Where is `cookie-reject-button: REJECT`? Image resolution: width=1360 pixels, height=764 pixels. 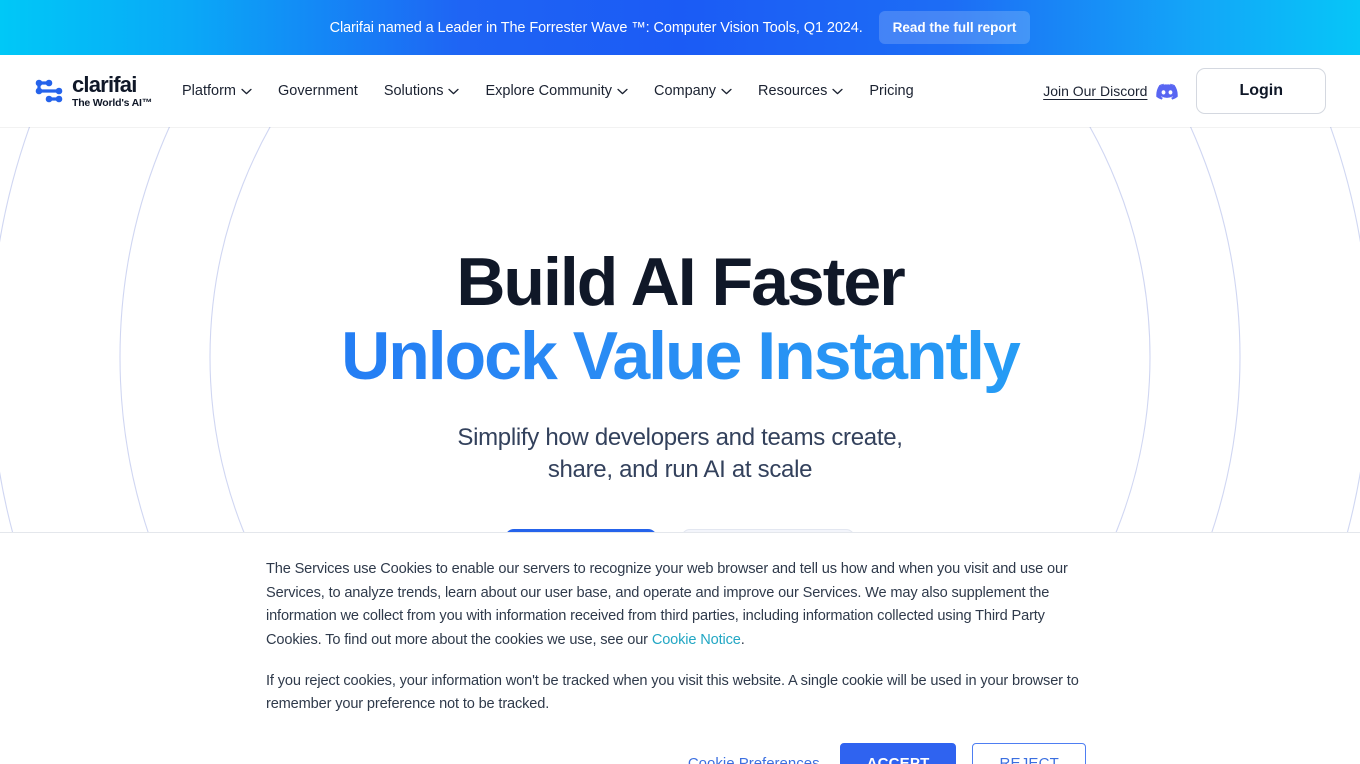
cookie-reject-button: REJECT is located at coordinates (1029, 753).